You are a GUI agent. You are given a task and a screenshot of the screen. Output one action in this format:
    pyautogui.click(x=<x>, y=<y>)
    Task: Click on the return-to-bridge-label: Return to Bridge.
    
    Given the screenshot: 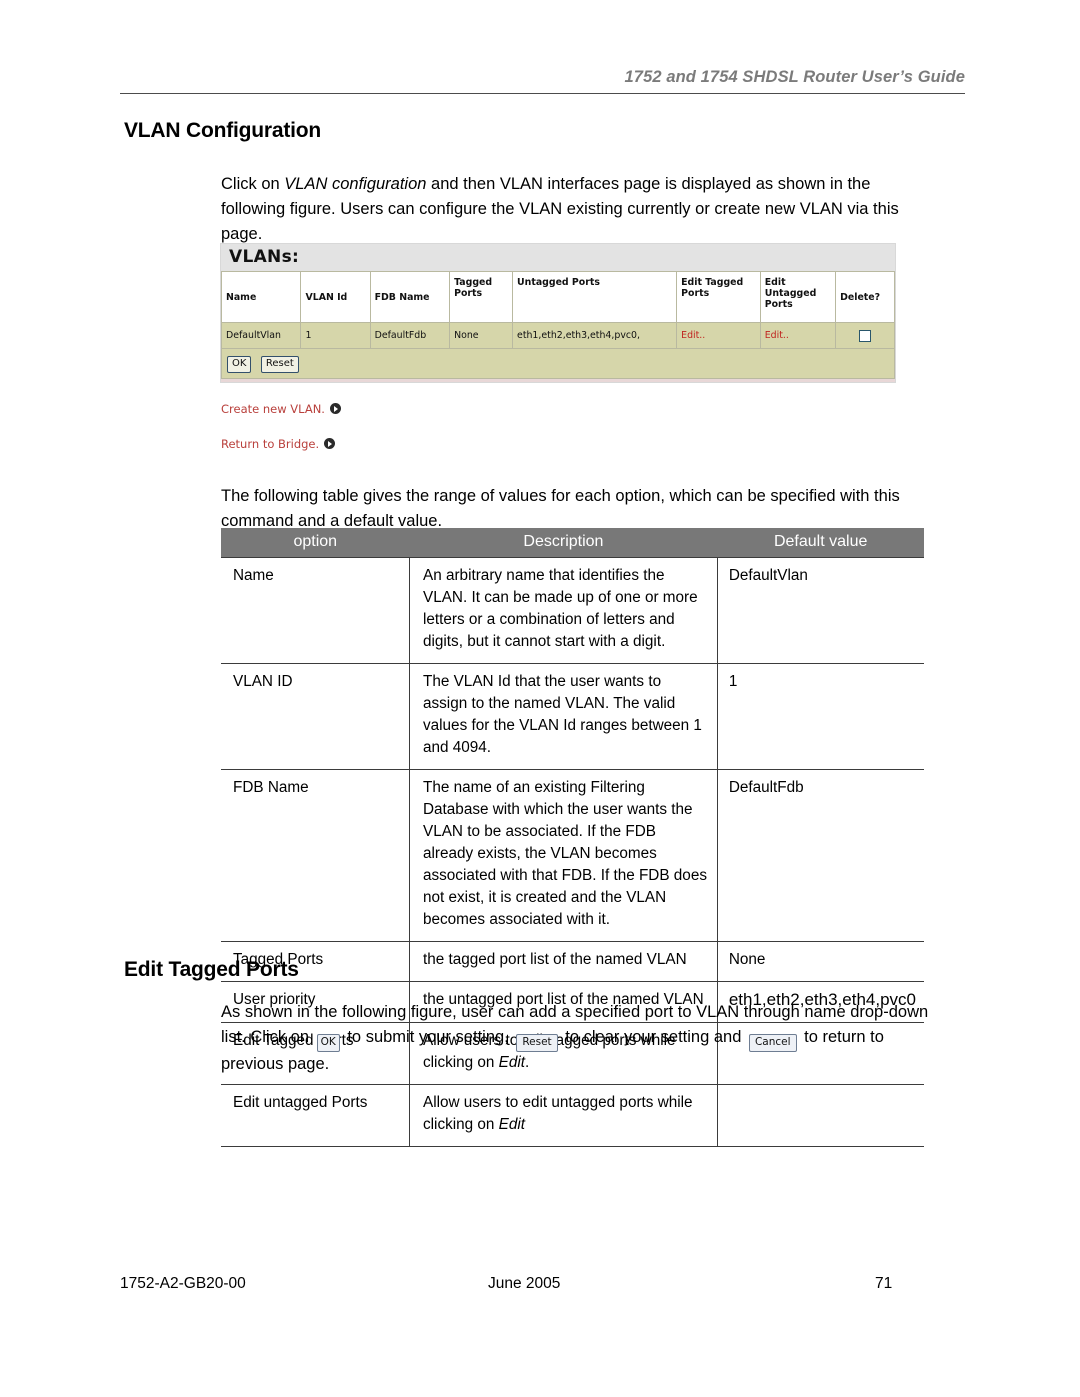 What is the action you would take?
    pyautogui.click(x=270, y=444)
    